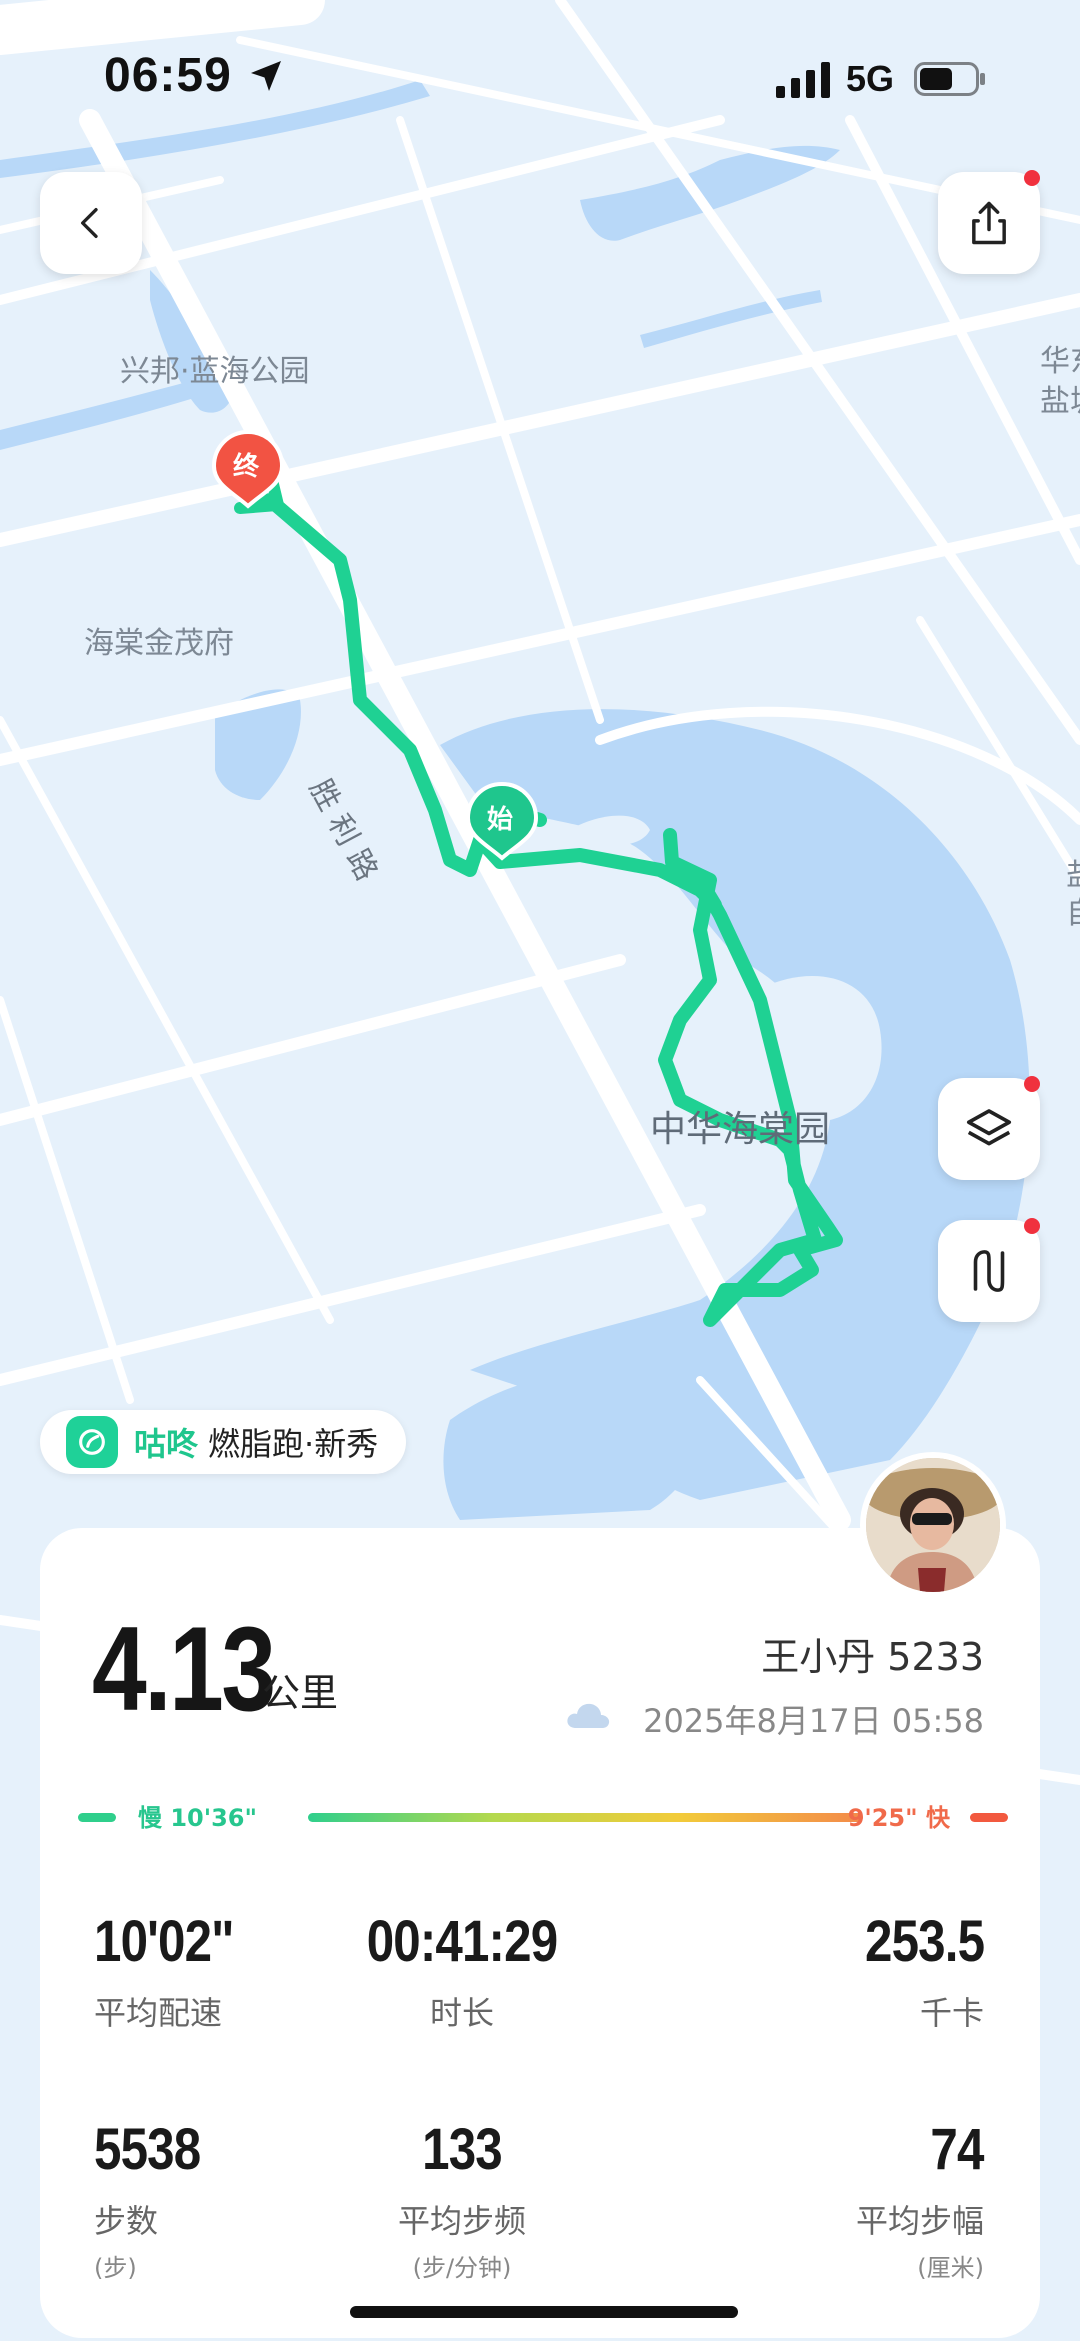 The image size is (1080, 2341). I want to click on home-indicator, so click(544, 2312).